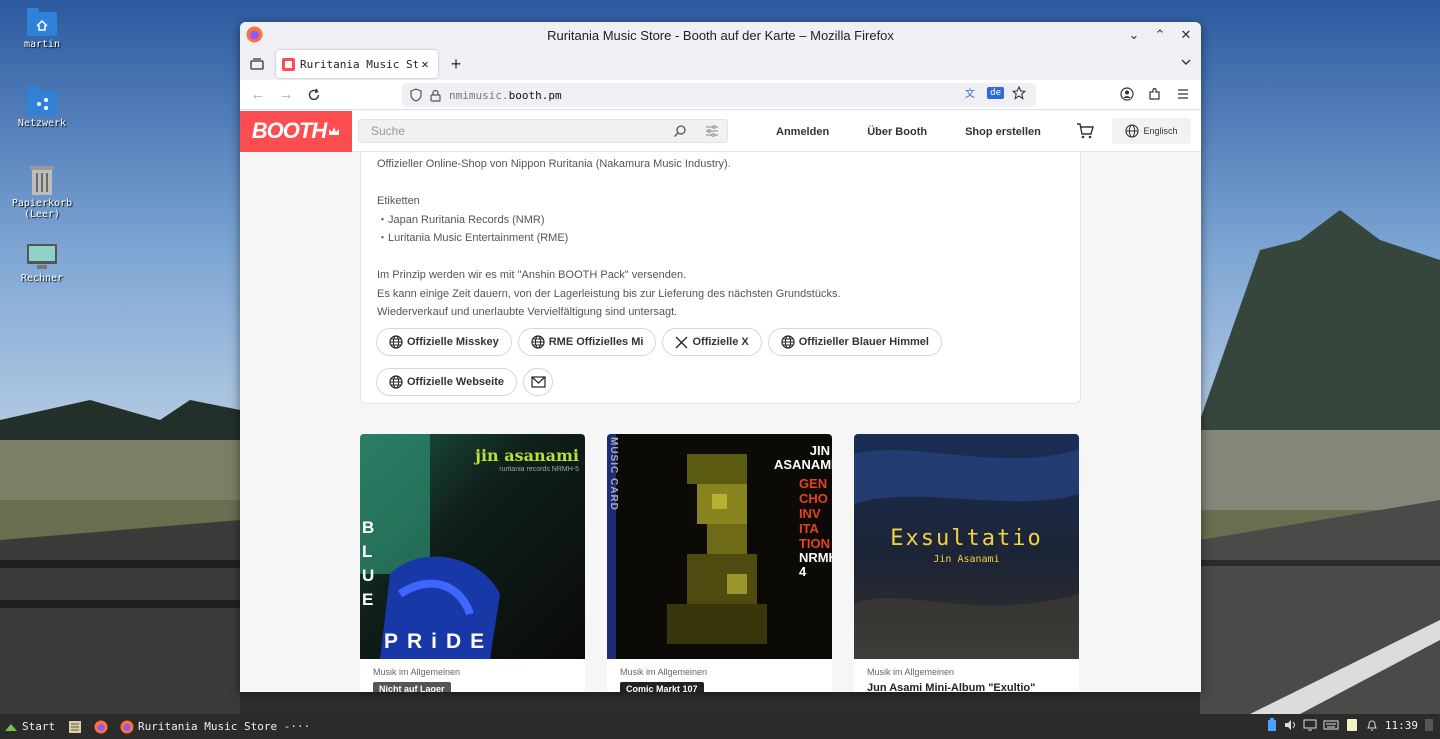  I want to click on start-button: Start, so click(33, 726).